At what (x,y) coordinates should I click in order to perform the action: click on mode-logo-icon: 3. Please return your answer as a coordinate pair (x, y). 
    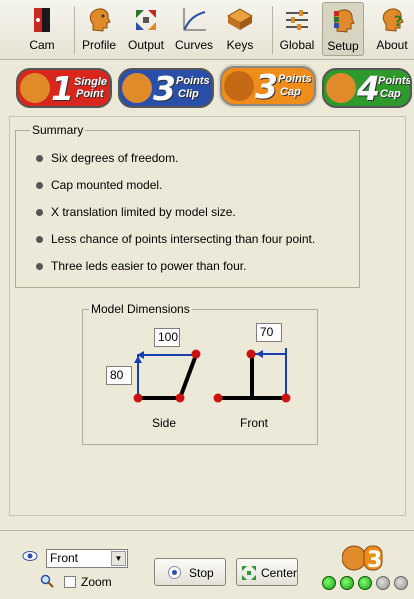
    Looking at the image, I should click on (362, 558).